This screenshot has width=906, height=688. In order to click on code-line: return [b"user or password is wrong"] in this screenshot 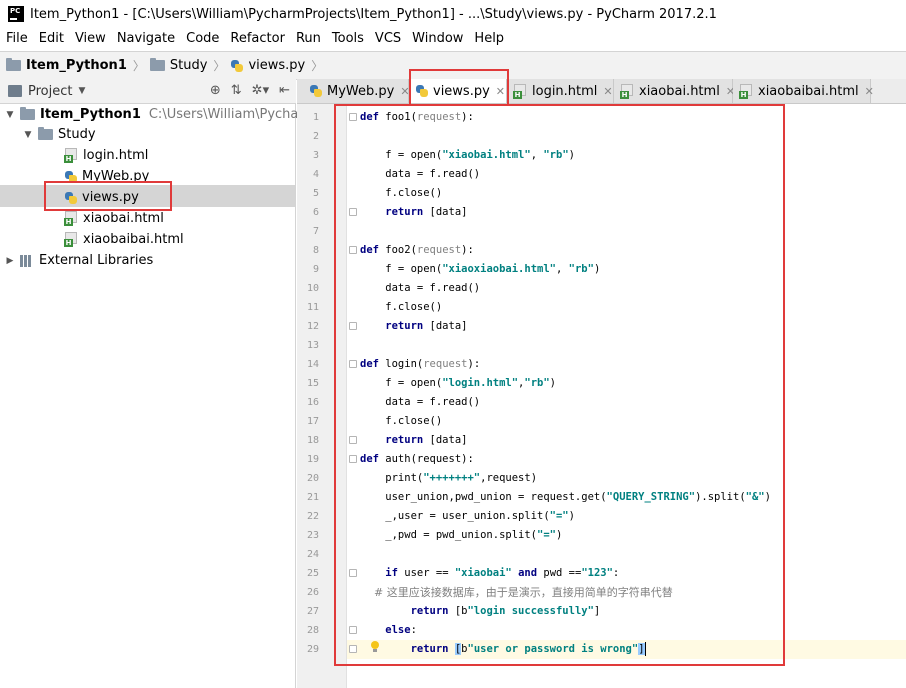, I will do `click(503, 649)`.